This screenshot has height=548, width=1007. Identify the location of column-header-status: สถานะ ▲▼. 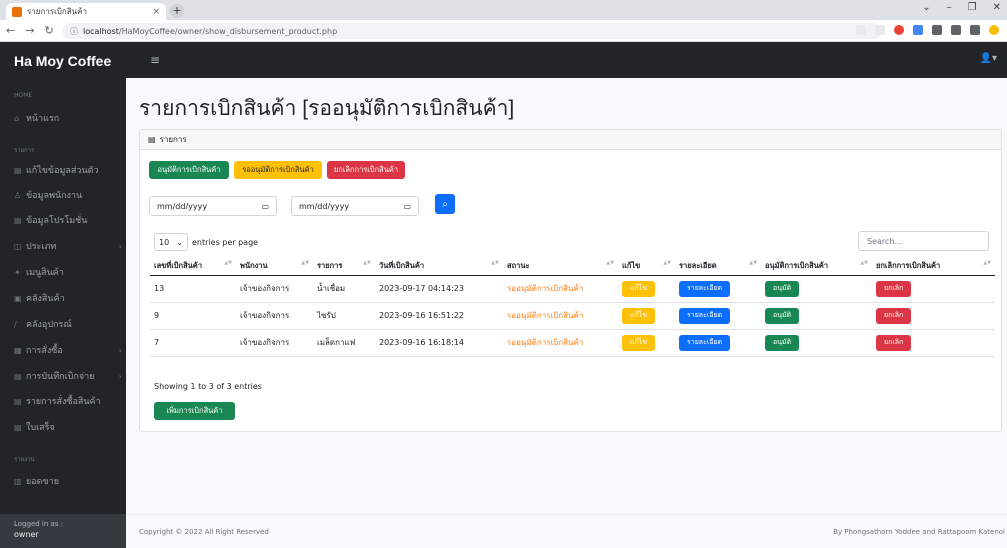
(560, 266).